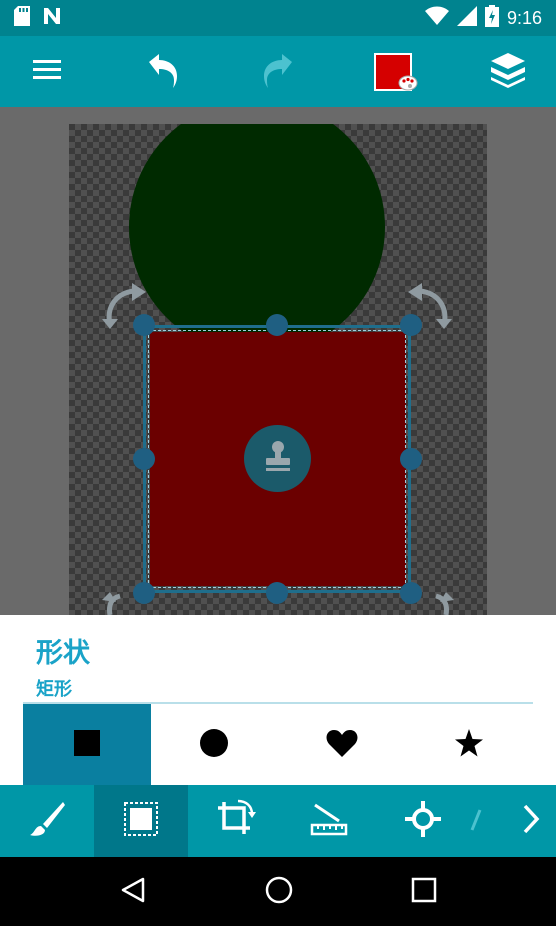 This screenshot has width=556, height=926. Describe the element at coordinates (52, 18) in the screenshot. I see `notification-n-icon` at that location.